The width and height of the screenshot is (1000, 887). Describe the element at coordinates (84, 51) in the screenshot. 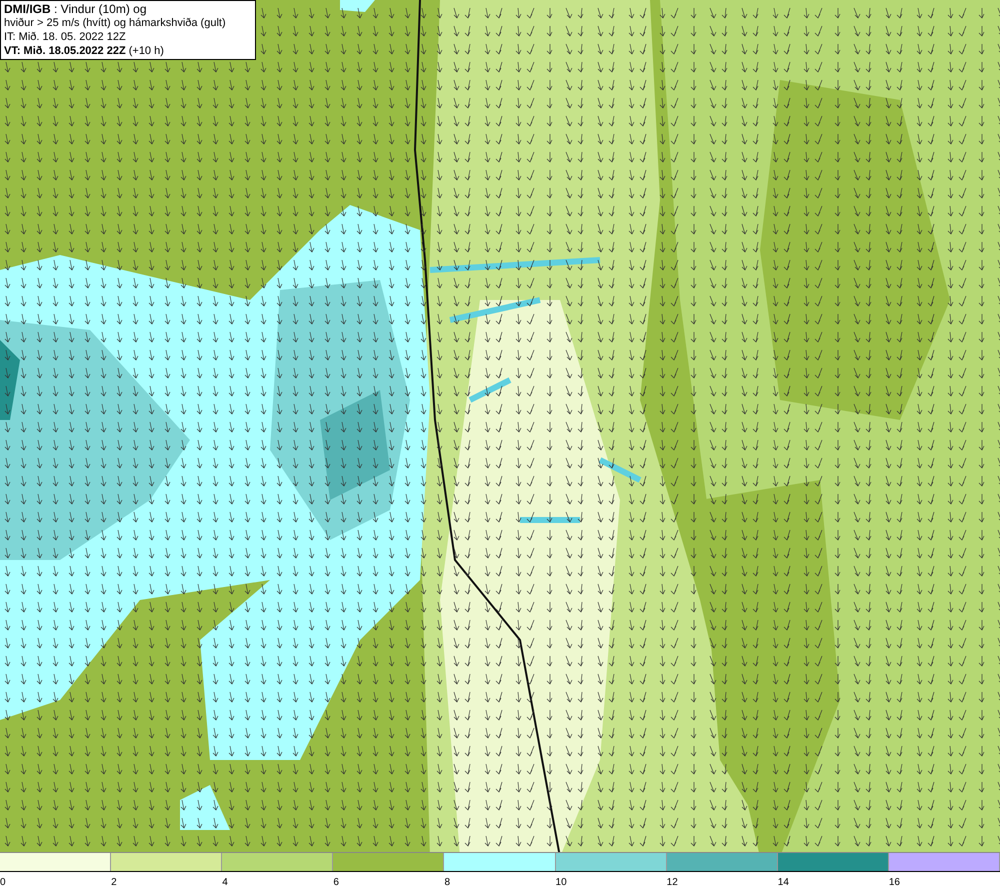

I see `info-text: VT: Mið. 18.05.2022 22Z (+10 h)` at that location.